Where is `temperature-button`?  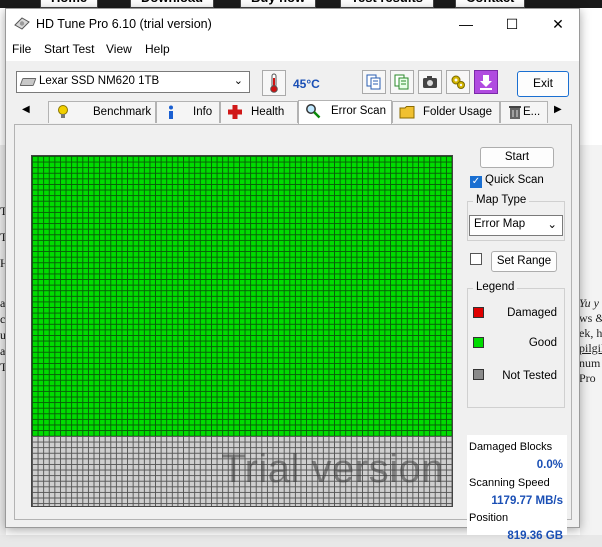
temperature-button is located at coordinates (274, 83).